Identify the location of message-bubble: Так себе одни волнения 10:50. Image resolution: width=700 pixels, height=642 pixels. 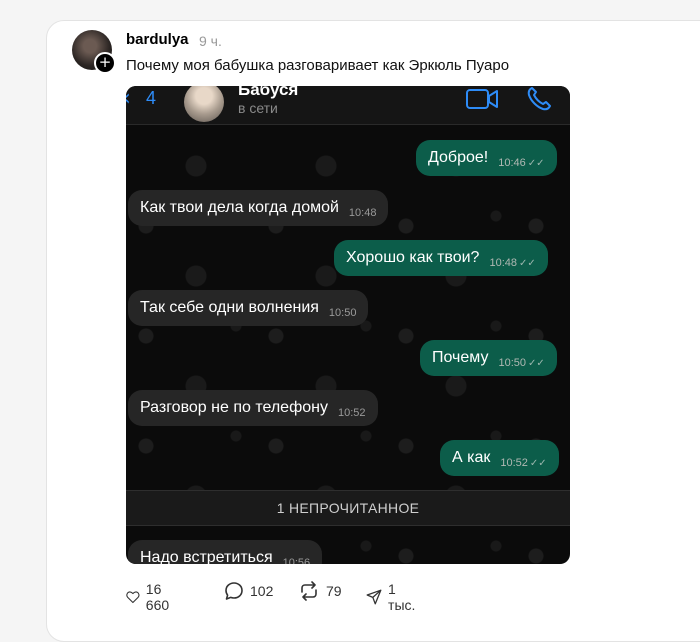
(248, 308).